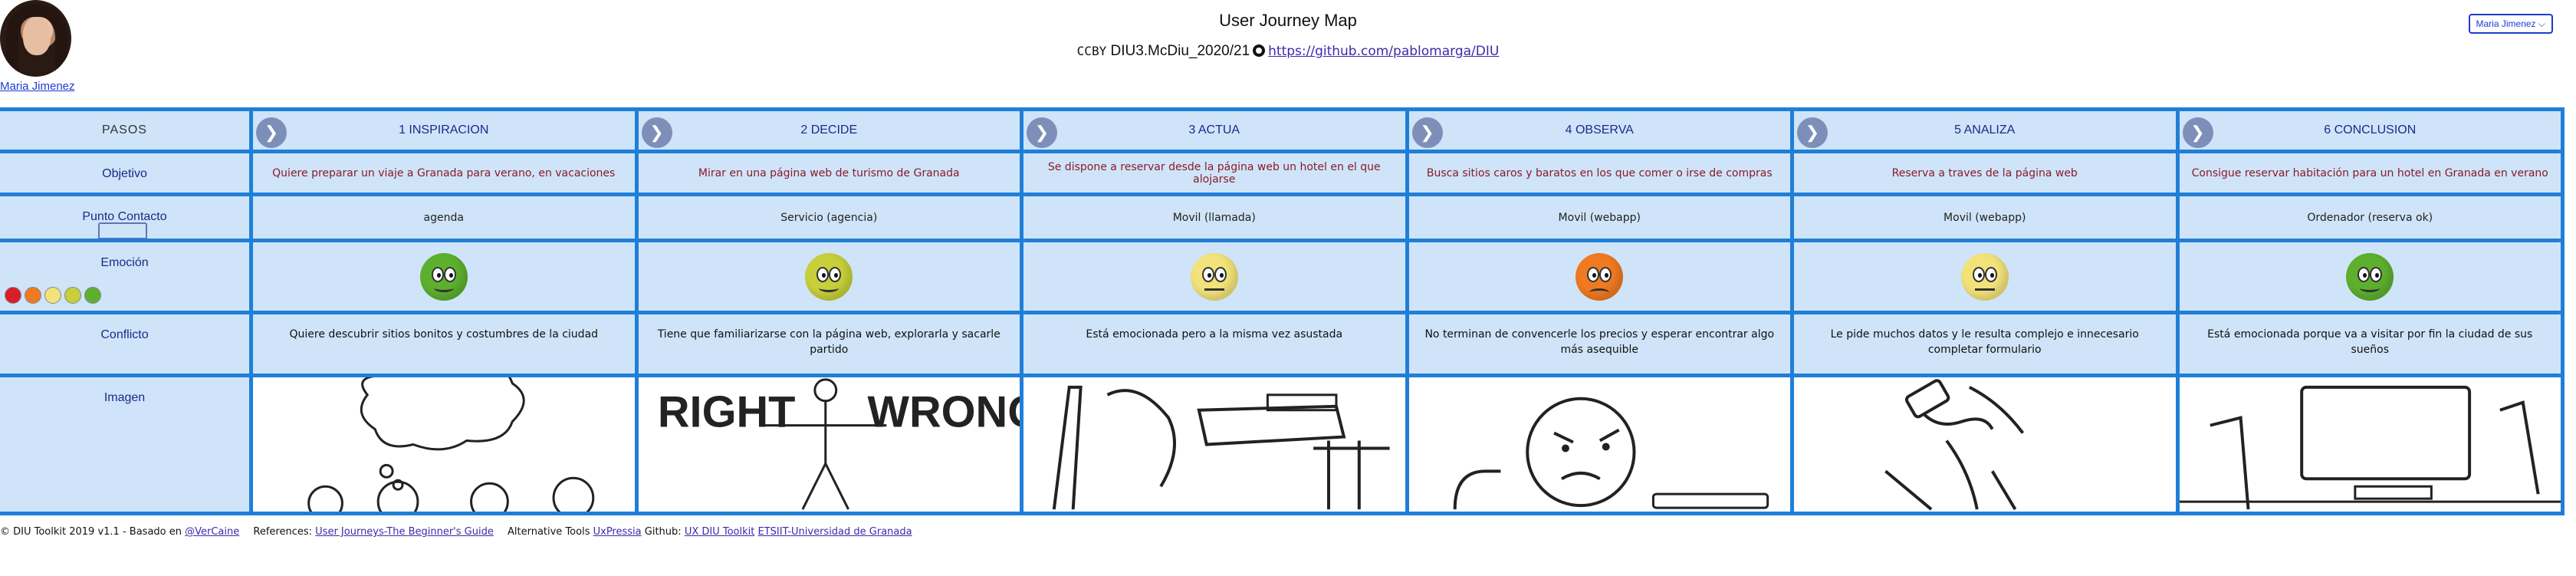 This screenshot has width=2576, height=576. I want to click on step-title: 4 OBSERVA, so click(1600, 130).